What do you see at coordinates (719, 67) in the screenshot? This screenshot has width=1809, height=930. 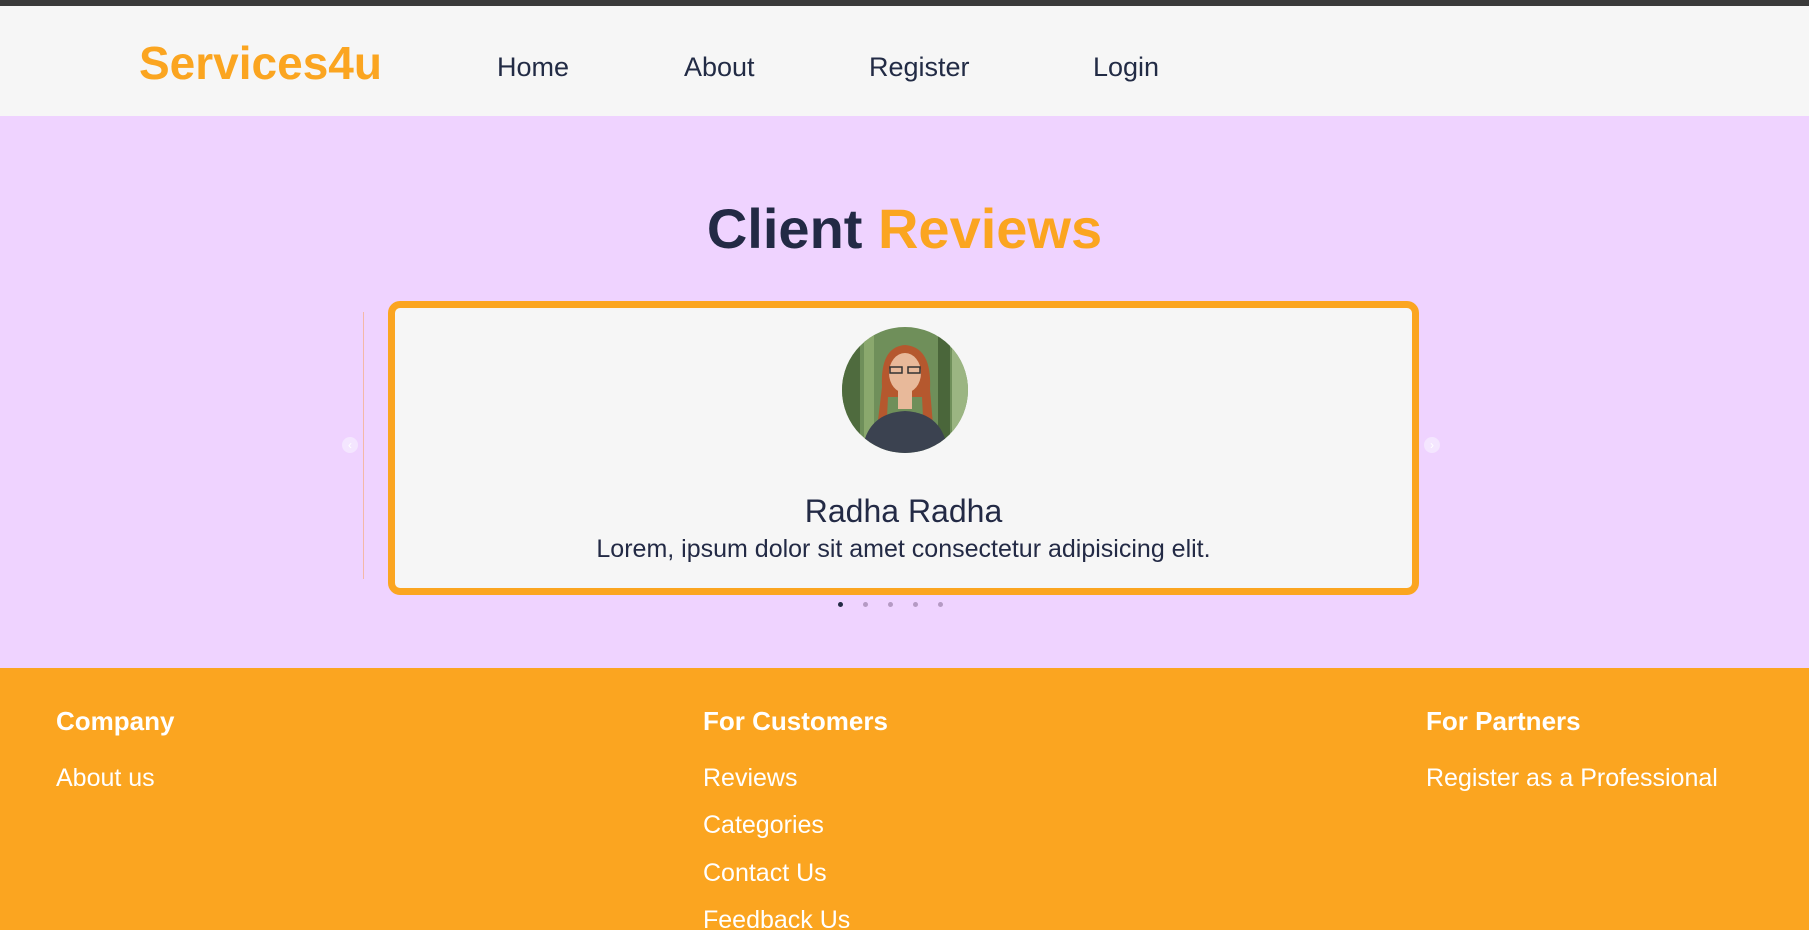 I see `nav-about: About` at bounding box center [719, 67].